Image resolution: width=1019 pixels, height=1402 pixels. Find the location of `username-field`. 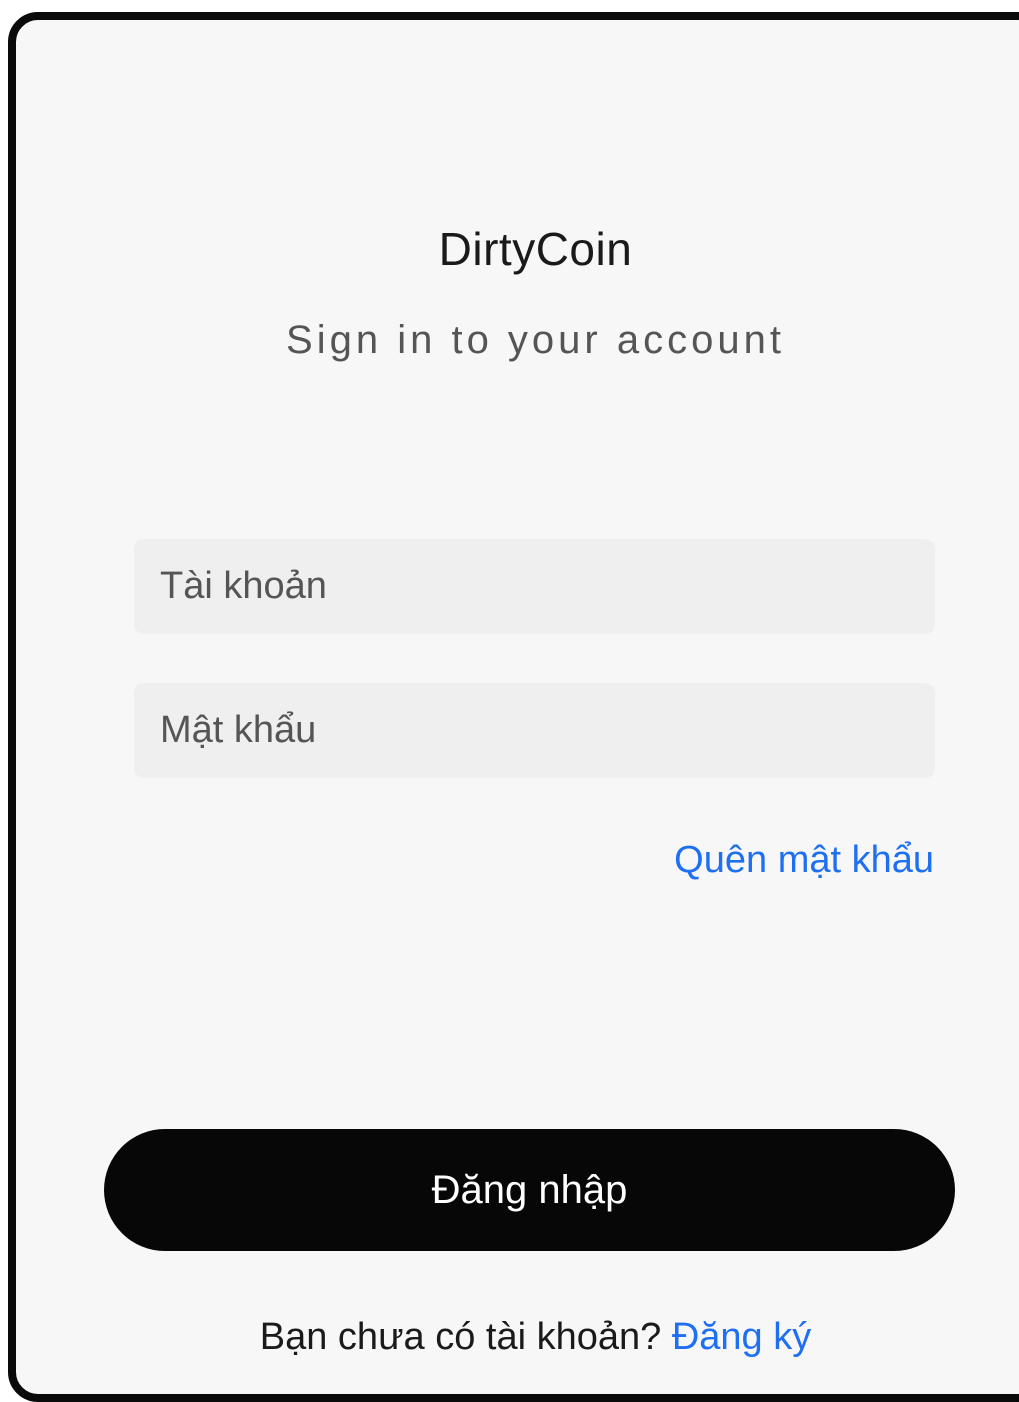

username-field is located at coordinates (534, 586).